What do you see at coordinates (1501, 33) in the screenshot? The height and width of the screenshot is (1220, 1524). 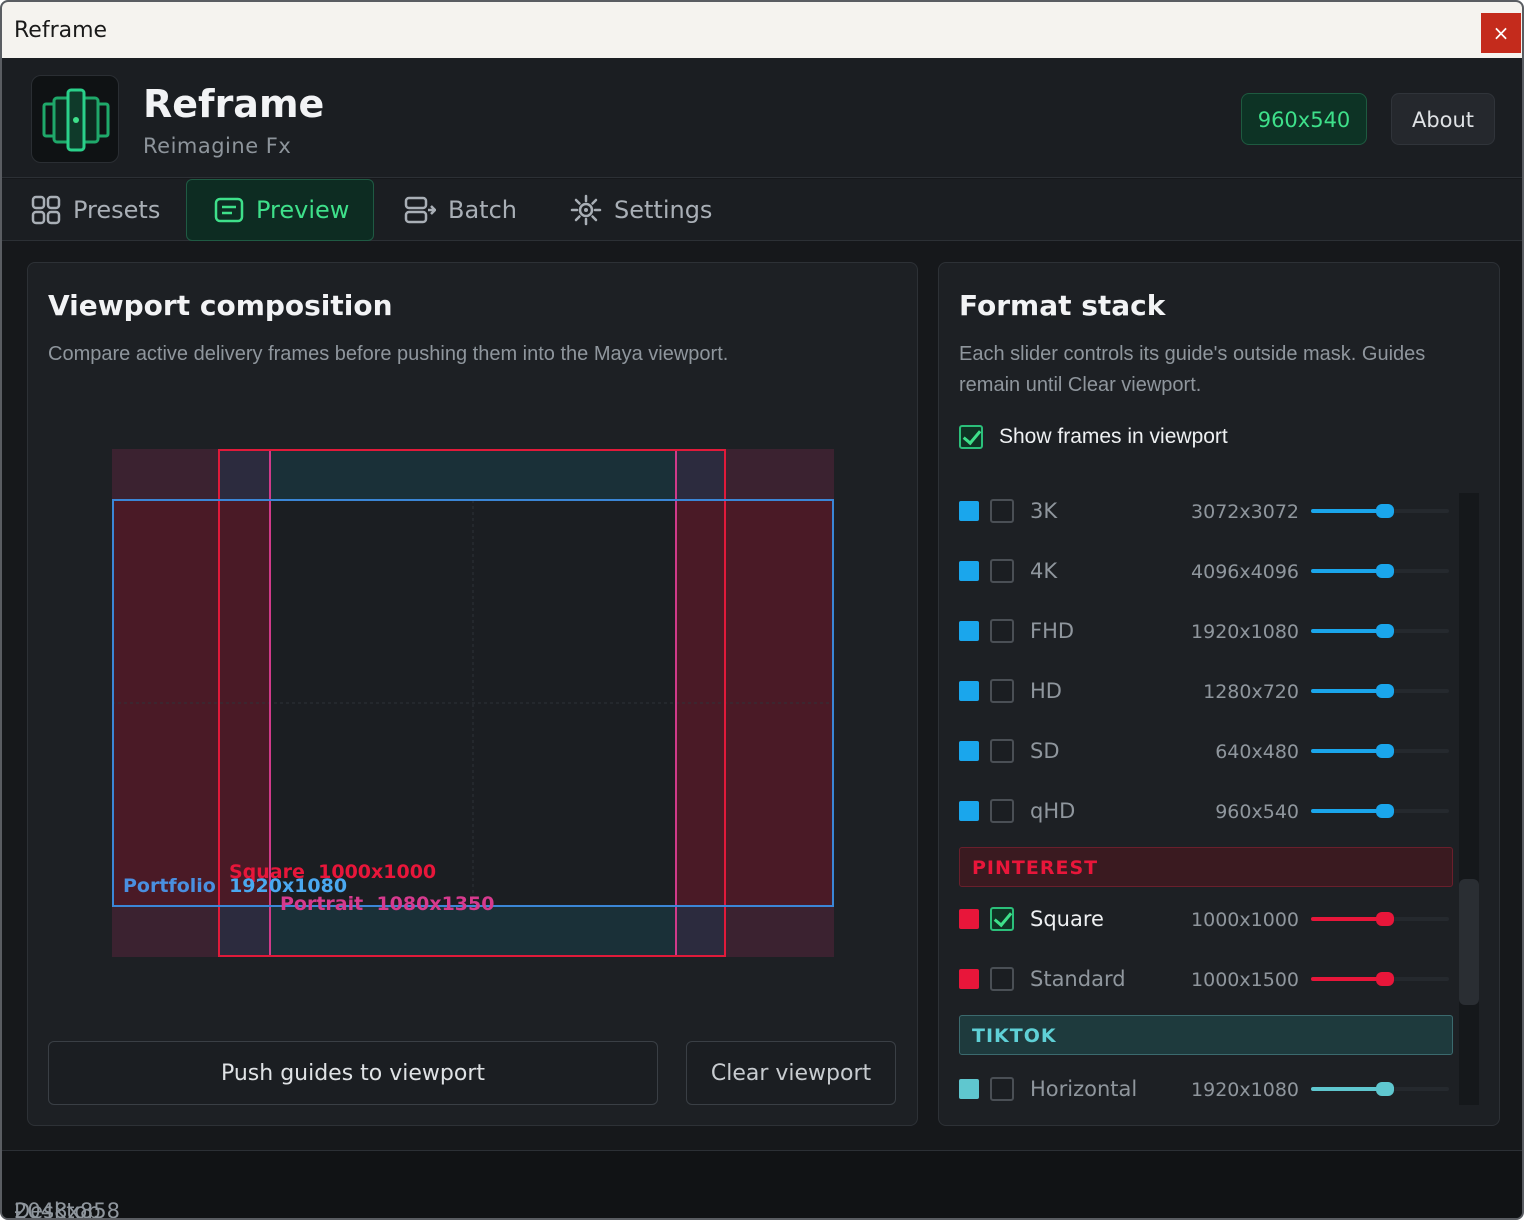 I see `close-button: ×` at bounding box center [1501, 33].